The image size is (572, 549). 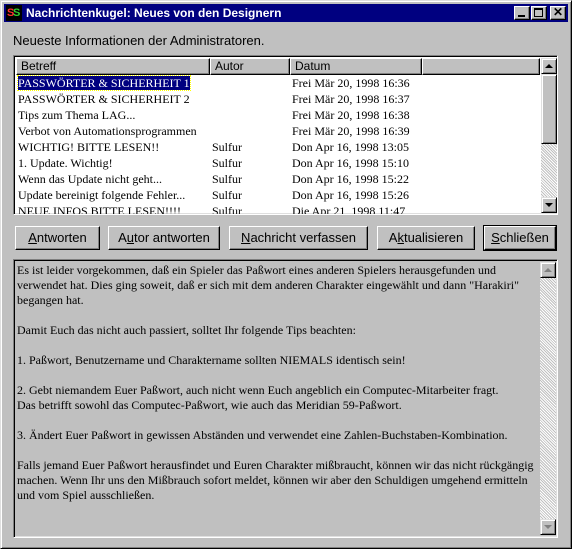 I want to click on list-item-subject: WICHTIG! BITTE LESEN!!, so click(x=89, y=147).